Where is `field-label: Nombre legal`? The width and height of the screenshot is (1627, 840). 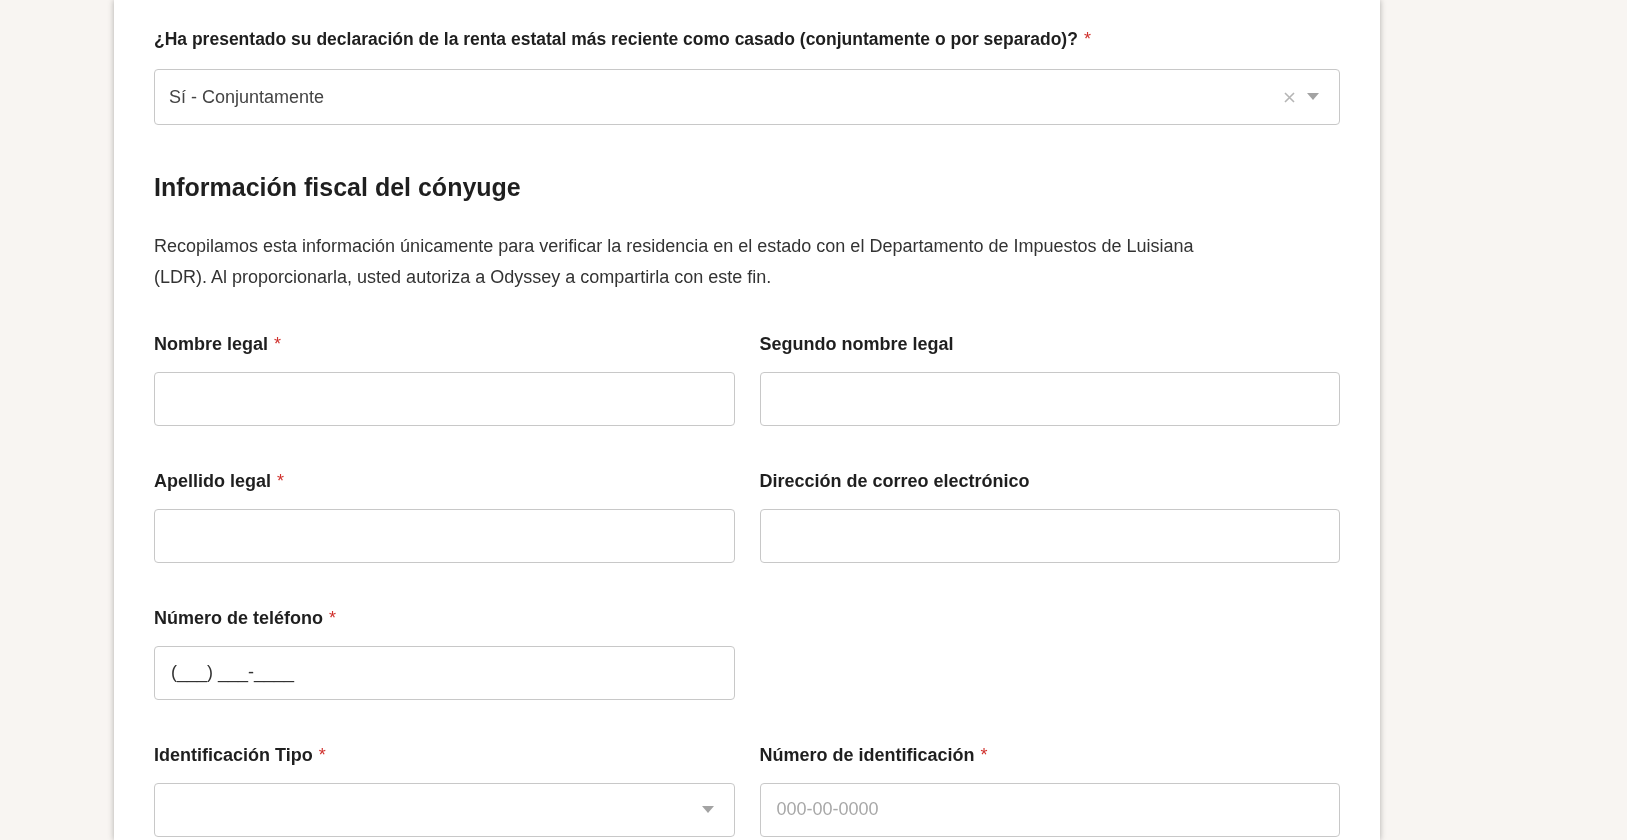 field-label: Nombre legal is located at coordinates (211, 344).